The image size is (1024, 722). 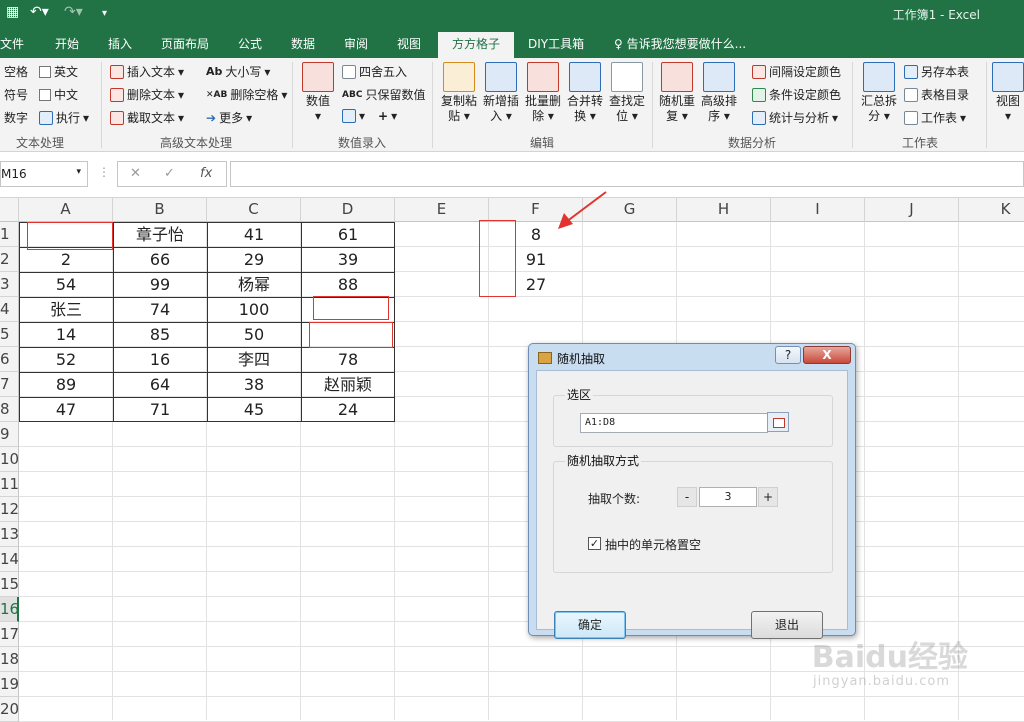 I want to click on delete-space-button: ✕AB 删除空格 ▾, so click(x=246, y=94).